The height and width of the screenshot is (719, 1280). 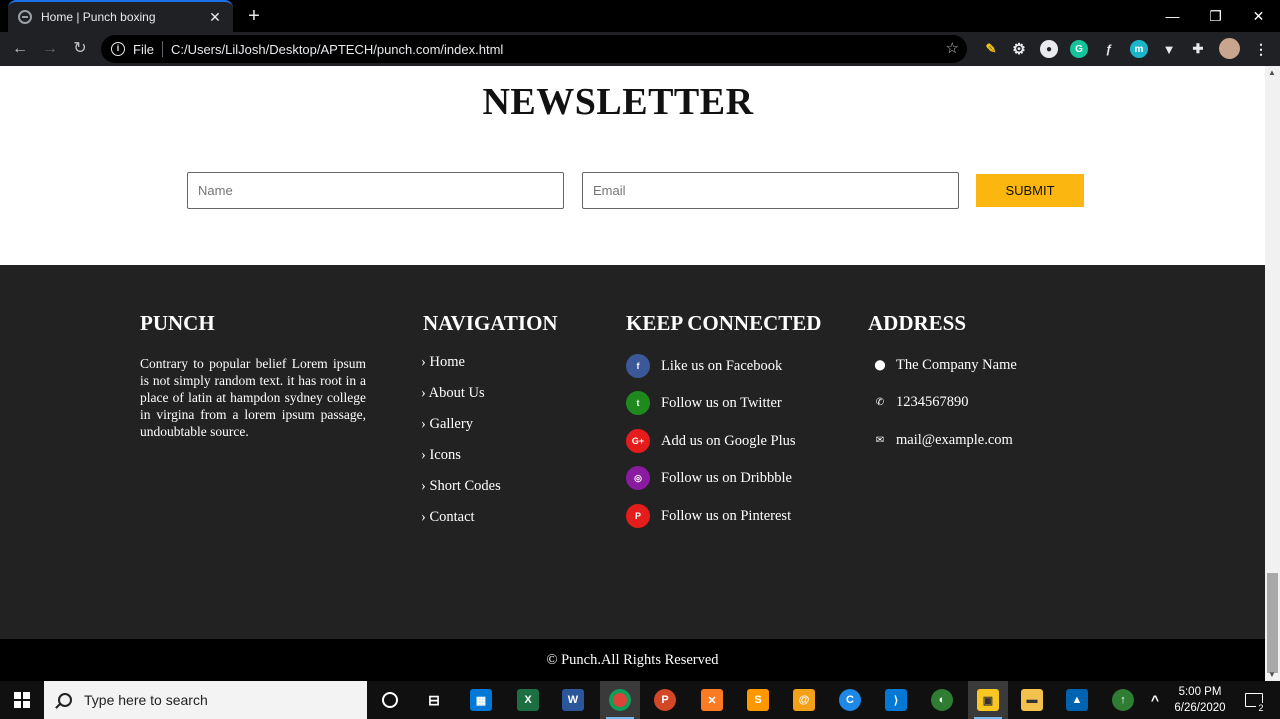 I want to click on extensions-puzzle-icon: ✚, so click(x=1198, y=49).